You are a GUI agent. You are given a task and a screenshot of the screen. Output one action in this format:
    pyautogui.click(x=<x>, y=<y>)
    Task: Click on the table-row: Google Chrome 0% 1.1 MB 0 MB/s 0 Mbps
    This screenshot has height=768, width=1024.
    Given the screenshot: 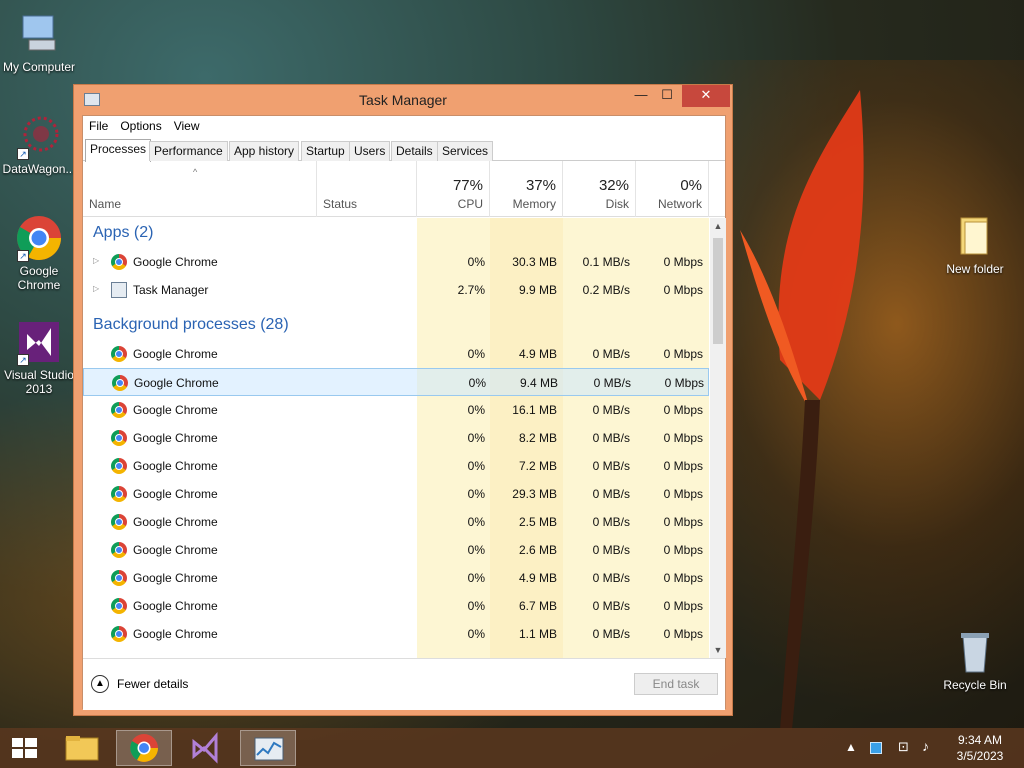 What is the action you would take?
    pyautogui.click(x=396, y=634)
    